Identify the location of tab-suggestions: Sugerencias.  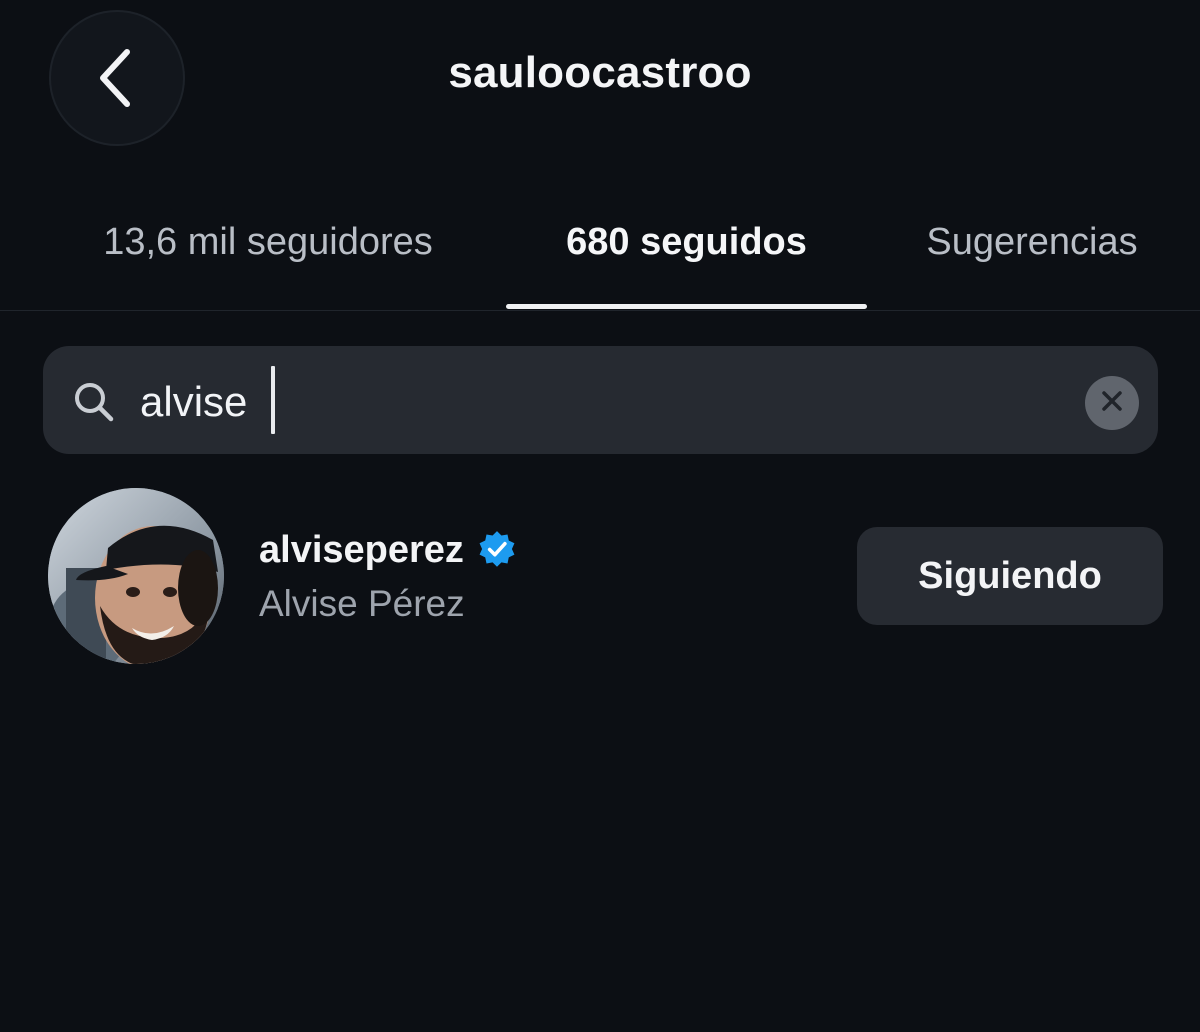
(1032, 262).